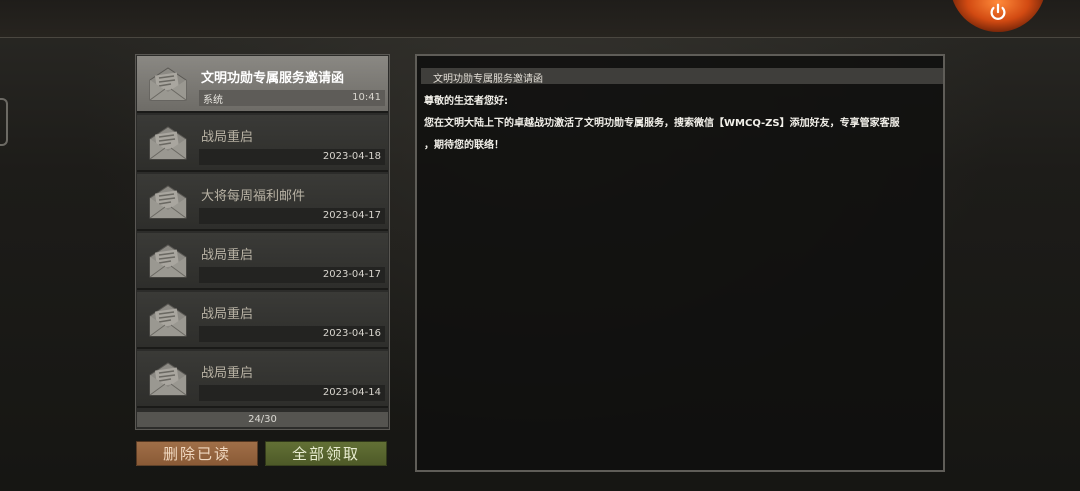 This screenshot has width=1080, height=491. What do you see at coordinates (4, 122) in the screenshot?
I see `side-panel-tab` at bounding box center [4, 122].